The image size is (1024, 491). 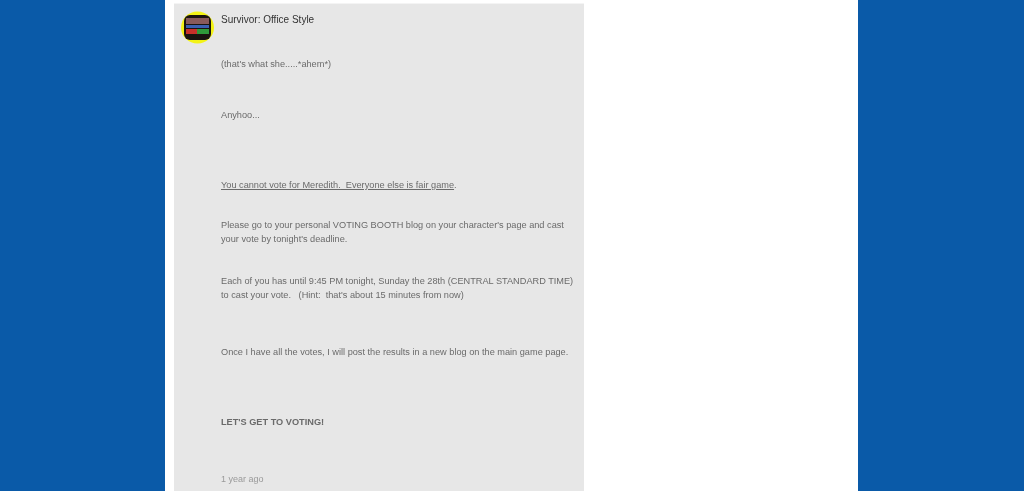 What do you see at coordinates (339, 185) in the screenshot?
I see `paragraph: You cannot vote for Meredith. Everyone else is fair game.` at bounding box center [339, 185].